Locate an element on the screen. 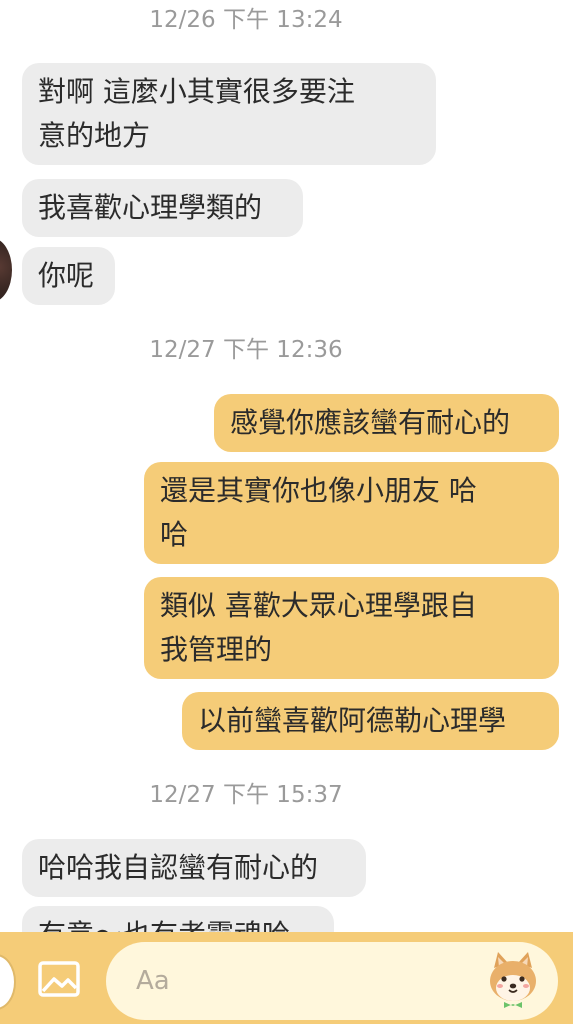 The image size is (573, 1024). message-input: Aa is located at coordinates (332, 981).